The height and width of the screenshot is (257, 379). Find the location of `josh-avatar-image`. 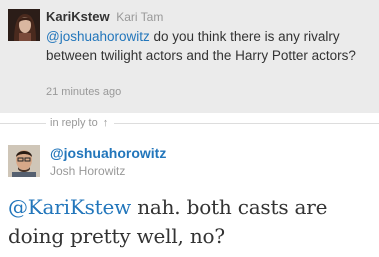

josh-avatar-image is located at coordinates (24, 161).